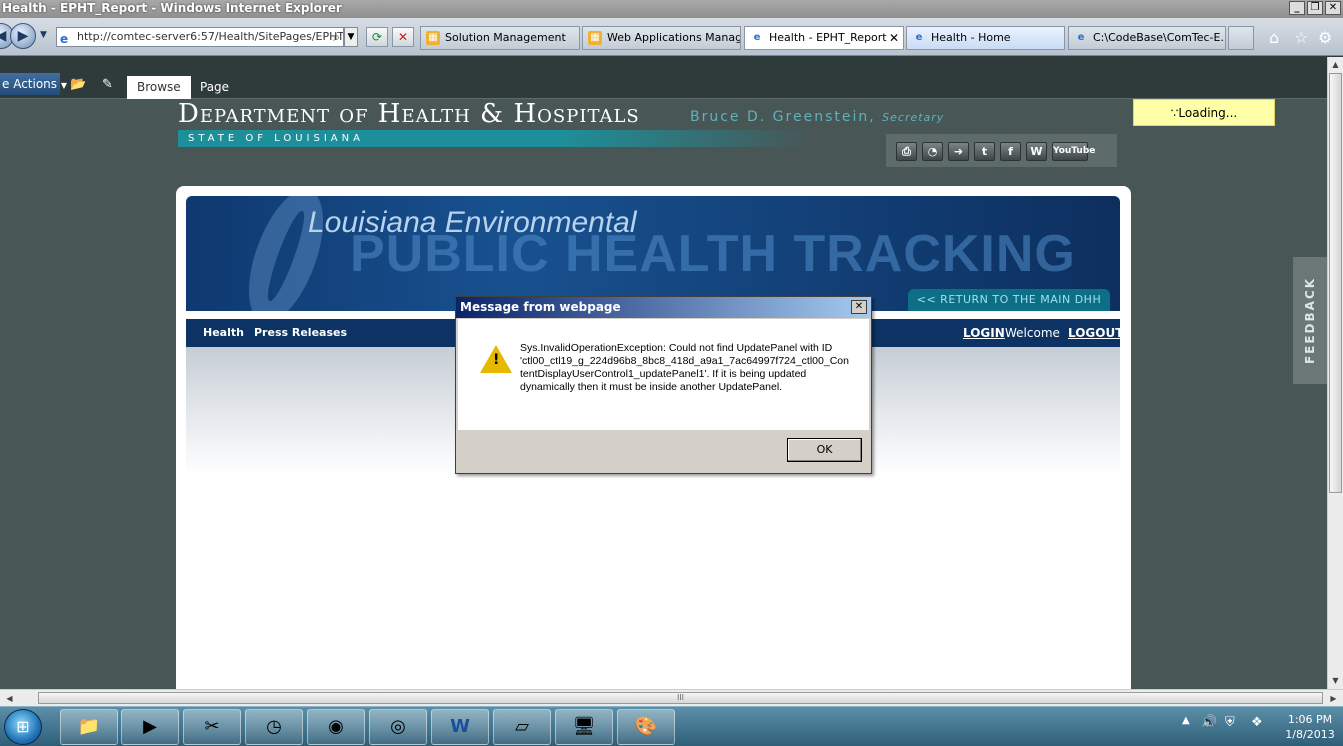 This screenshot has height=746, width=1343. I want to click on forward-button: ▶, so click(23, 36).